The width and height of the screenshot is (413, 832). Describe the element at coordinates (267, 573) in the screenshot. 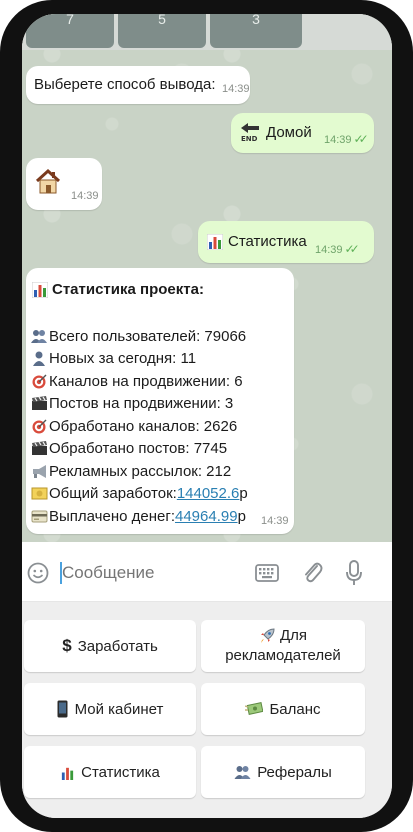

I see `keyboard-icon` at that location.